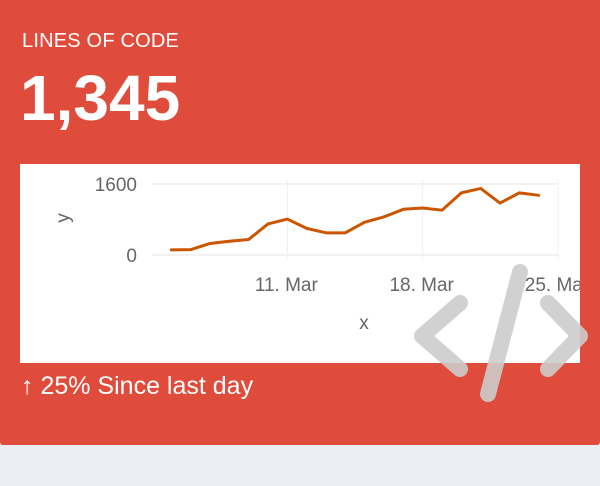 Image resolution: width=600 pixels, height=486 pixels. Describe the element at coordinates (63, 218) in the screenshot. I see `y-axis-label: y` at that location.